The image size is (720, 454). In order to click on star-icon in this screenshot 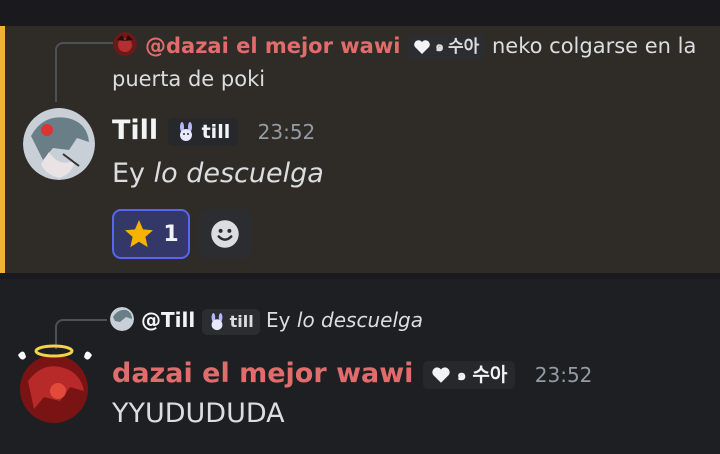, I will do `click(139, 234)`.